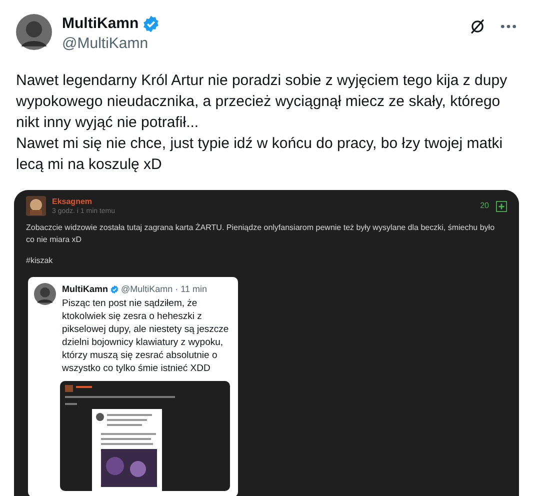 This screenshot has height=496, width=533. What do you see at coordinates (36, 206) in the screenshot?
I see `user-avatar-icon` at bounding box center [36, 206].